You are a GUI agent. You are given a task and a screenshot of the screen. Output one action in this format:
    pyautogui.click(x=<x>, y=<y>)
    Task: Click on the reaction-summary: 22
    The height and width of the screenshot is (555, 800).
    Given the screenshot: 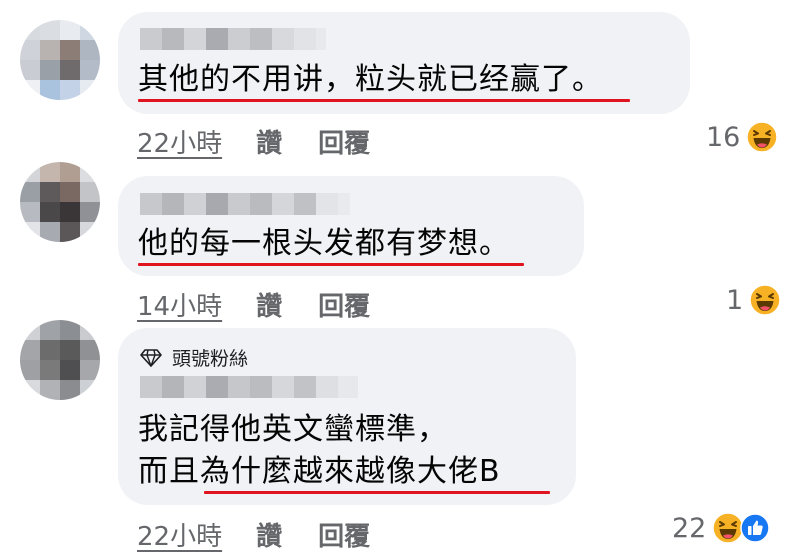 What is the action you would take?
    pyautogui.click(x=721, y=528)
    